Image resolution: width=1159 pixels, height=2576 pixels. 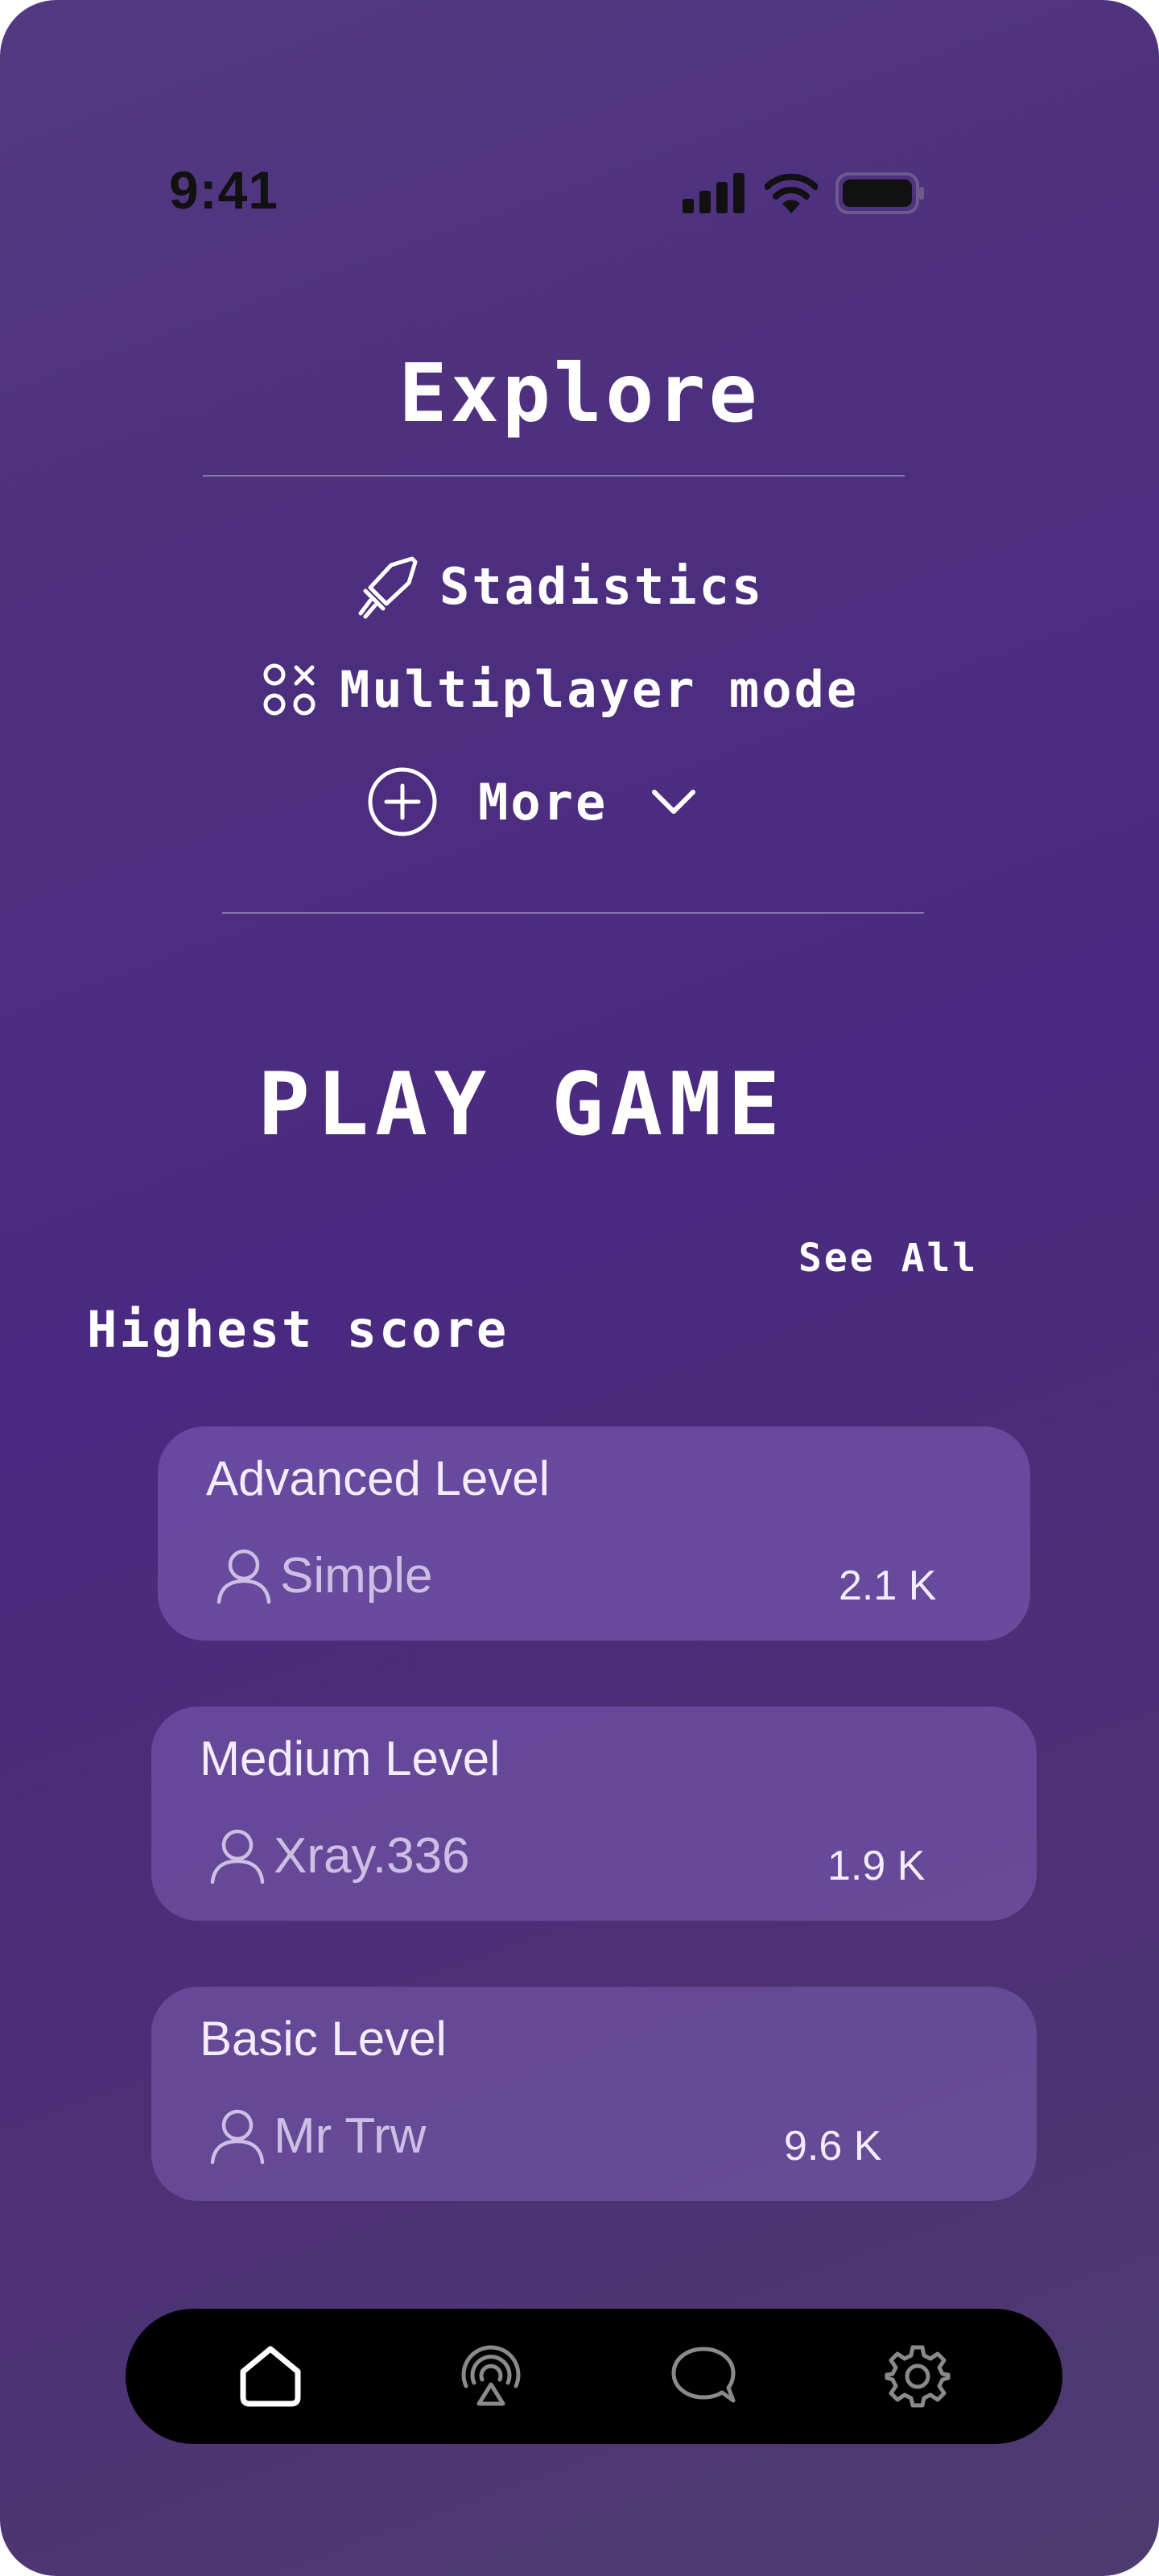 What do you see at coordinates (713, 193) in the screenshot?
I see `signal-icon` at bounding box center [713, 193].